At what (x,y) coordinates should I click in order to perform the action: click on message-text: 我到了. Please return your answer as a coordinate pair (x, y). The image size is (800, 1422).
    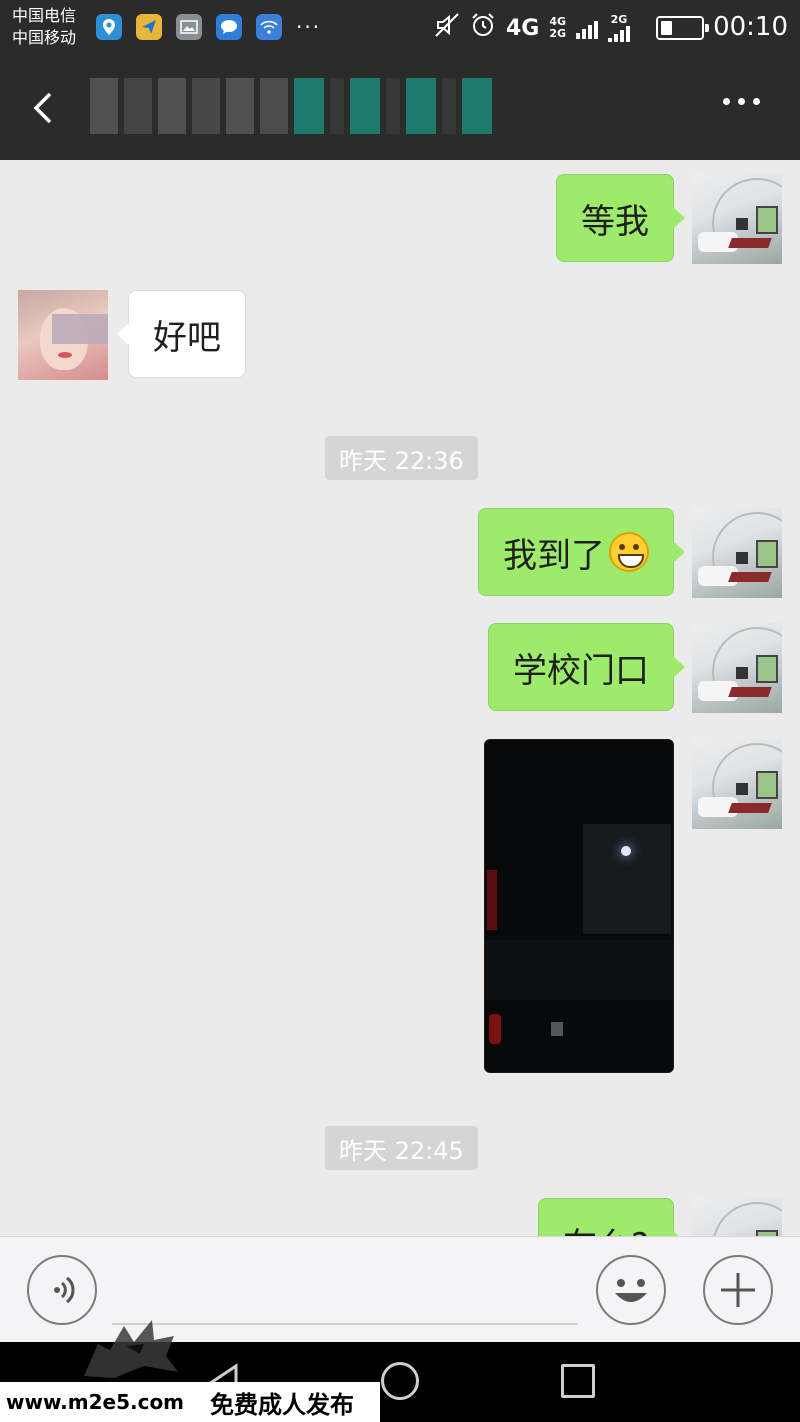
    Looking at the image, I should click on (554, 555).